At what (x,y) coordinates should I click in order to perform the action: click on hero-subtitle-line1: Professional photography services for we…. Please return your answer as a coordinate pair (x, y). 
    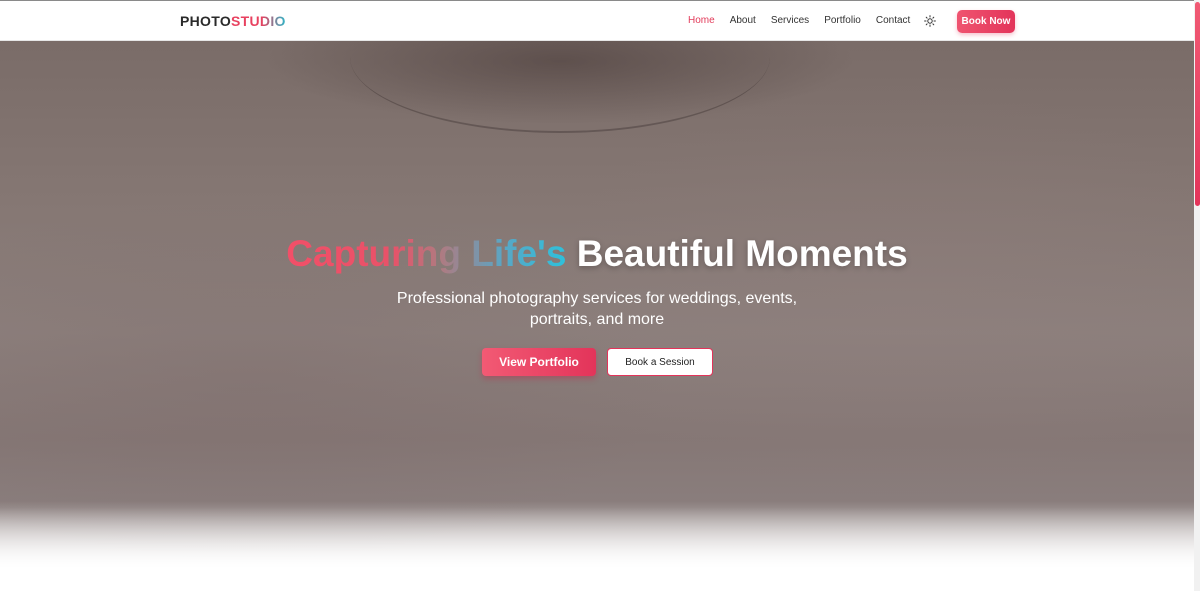
    Looking at the image, I should click on (597, 298).